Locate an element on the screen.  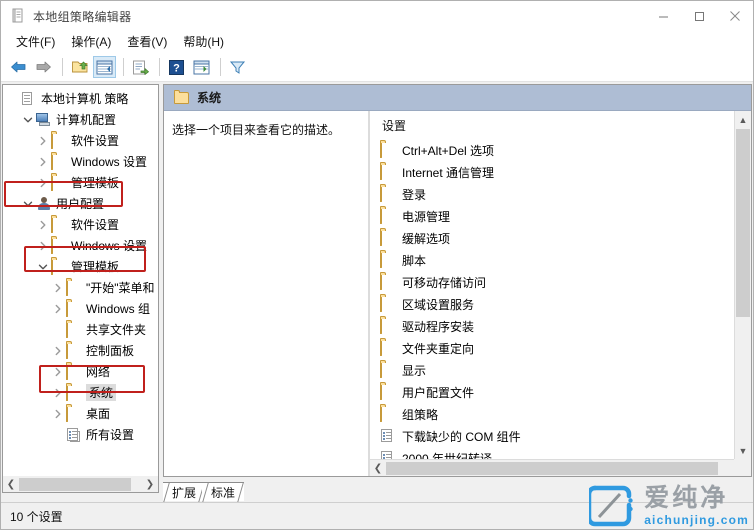
tree-item-13: 网络 is located at coordinates (80, 371).